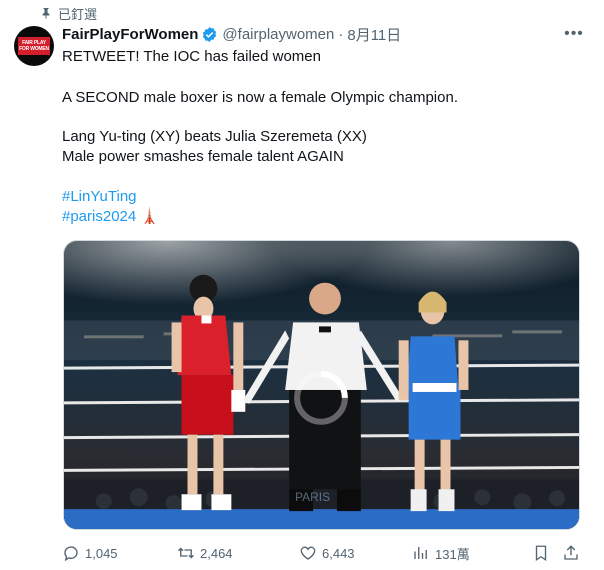 The height and width of the screenshot is (570, 604). What do you see at coordinates (150, 216) in the screenshot?
I see `eiffel-tower-emoji: 🗼` at bounding box center [150, 216].